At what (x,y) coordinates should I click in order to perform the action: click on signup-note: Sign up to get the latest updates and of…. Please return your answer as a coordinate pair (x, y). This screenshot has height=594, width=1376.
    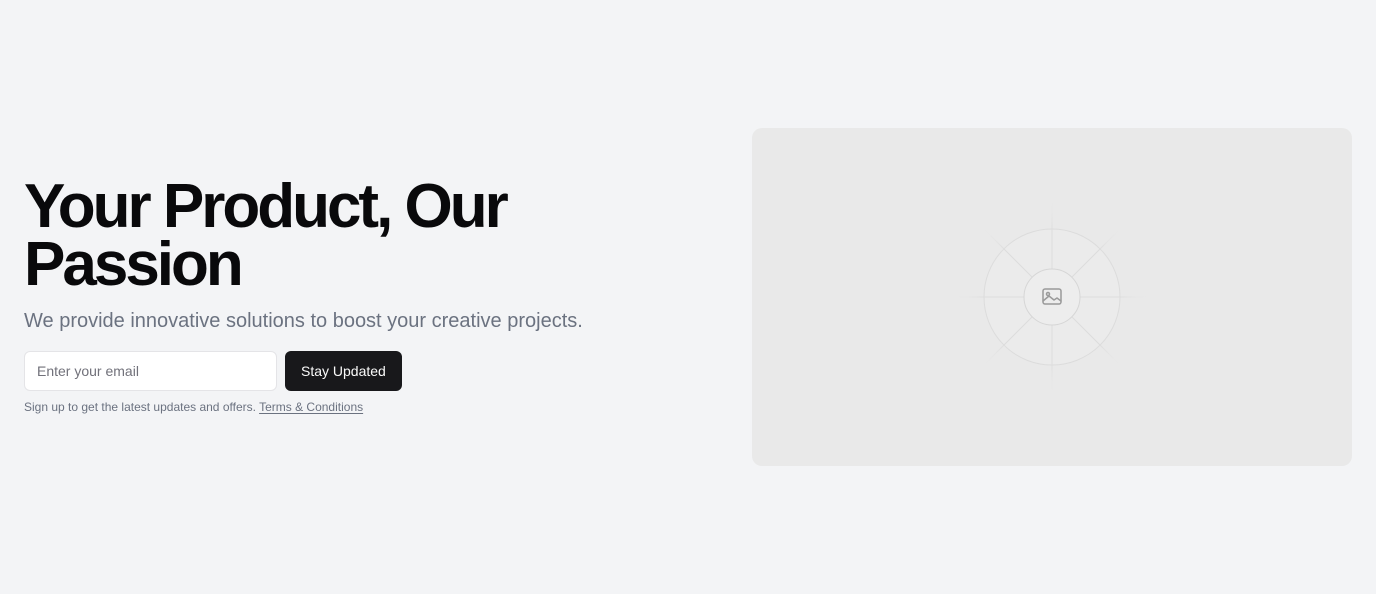
    Looking at the image, I should click on (364, 407).